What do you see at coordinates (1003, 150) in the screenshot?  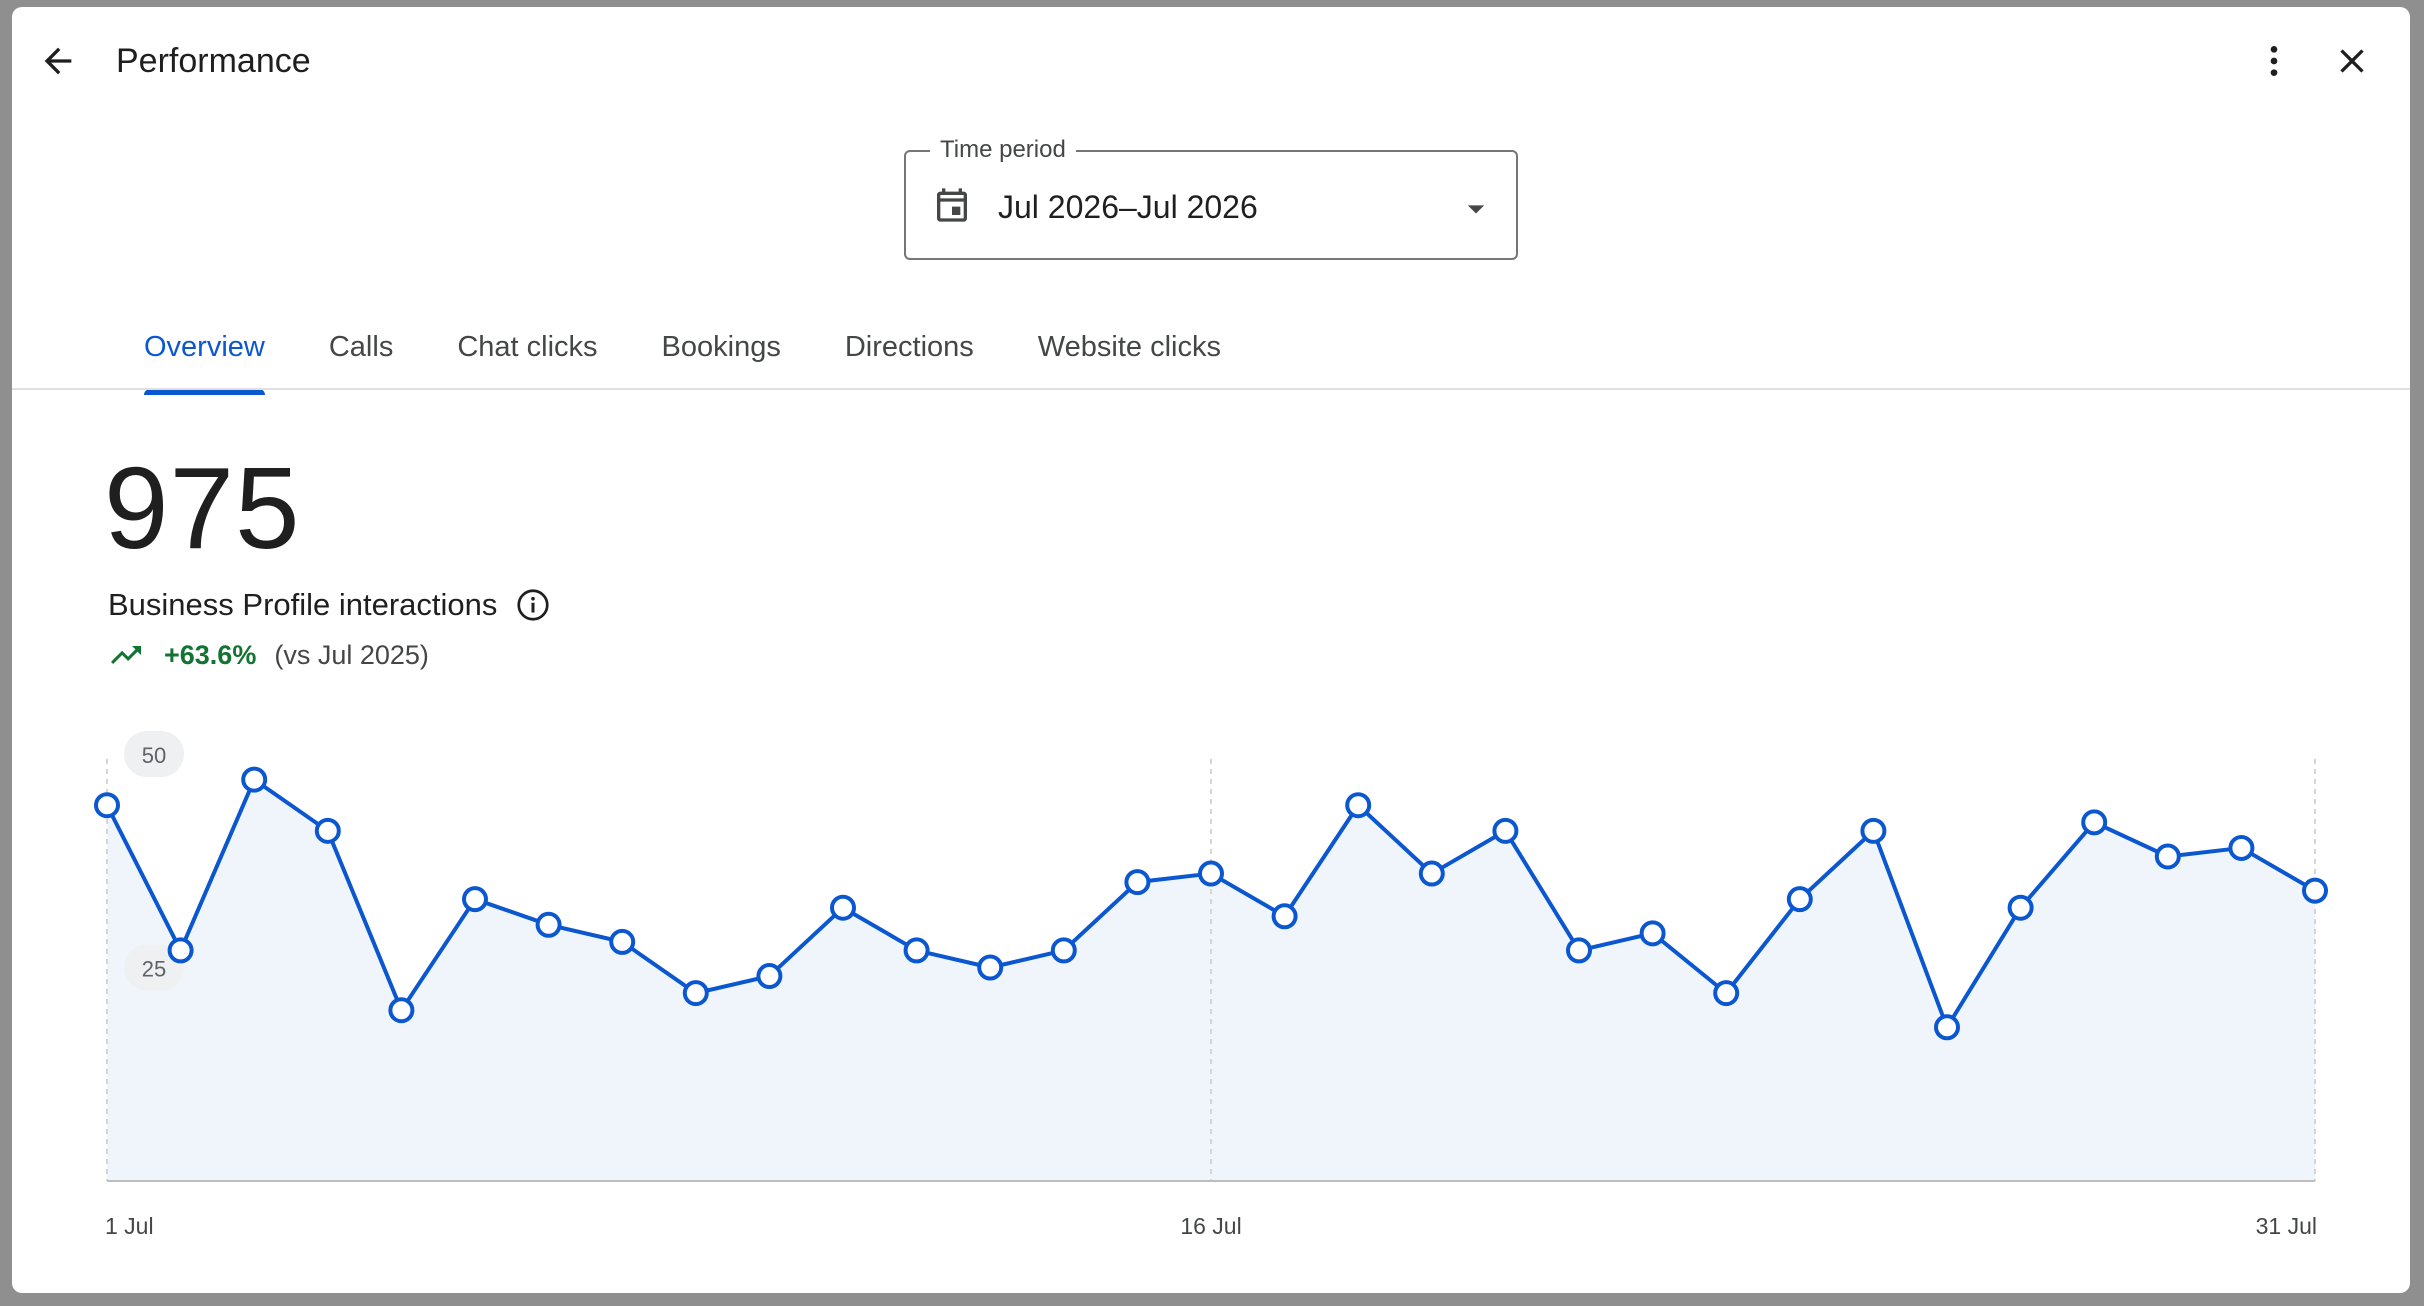 I see `time-period-label: Time period` at bounding box center [1003, 150].